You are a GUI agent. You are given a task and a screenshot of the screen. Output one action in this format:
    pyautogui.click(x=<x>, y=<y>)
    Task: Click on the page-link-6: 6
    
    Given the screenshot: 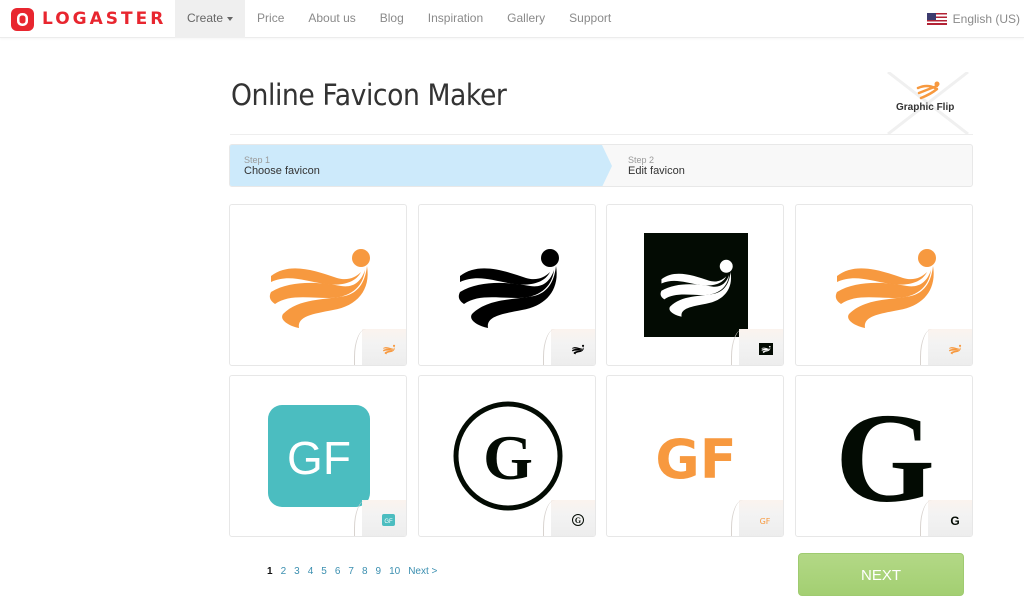 What is the action you would take?
    pyautogui.click(x=338, y=571)
    